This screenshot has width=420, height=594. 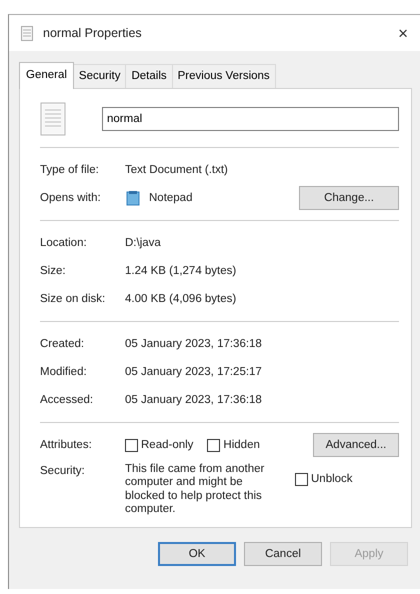 I want to click on checkbox-label: Read-only, so click(x=167, y=445).